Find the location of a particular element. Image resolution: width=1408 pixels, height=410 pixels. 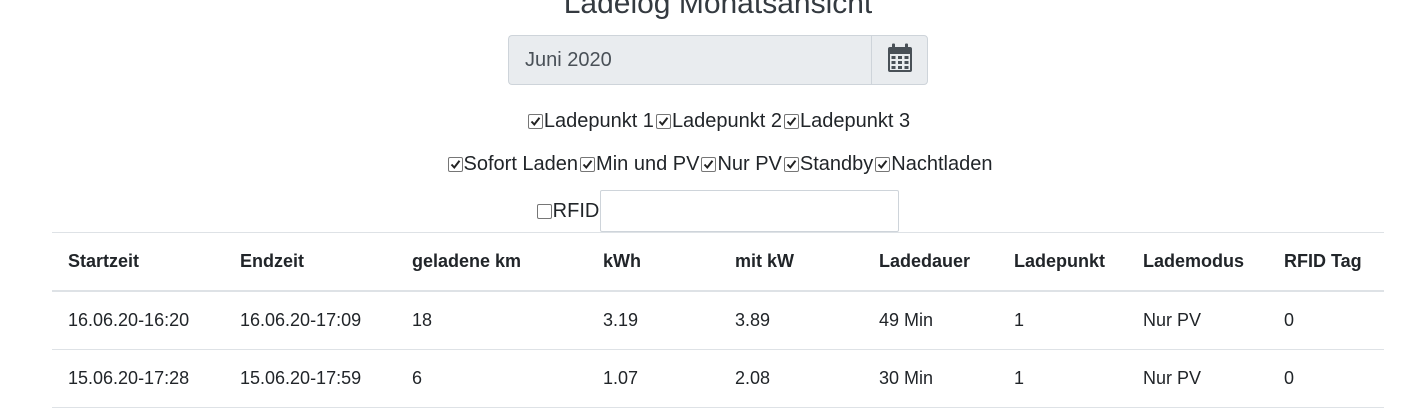

column-header: kWh is located at coordinates (653, 262).